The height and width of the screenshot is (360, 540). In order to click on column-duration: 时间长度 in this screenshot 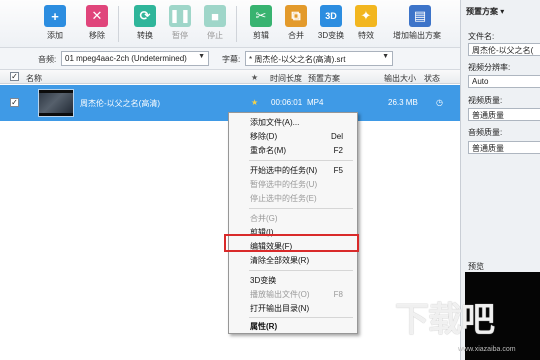, I will do `click(286, 78)`.